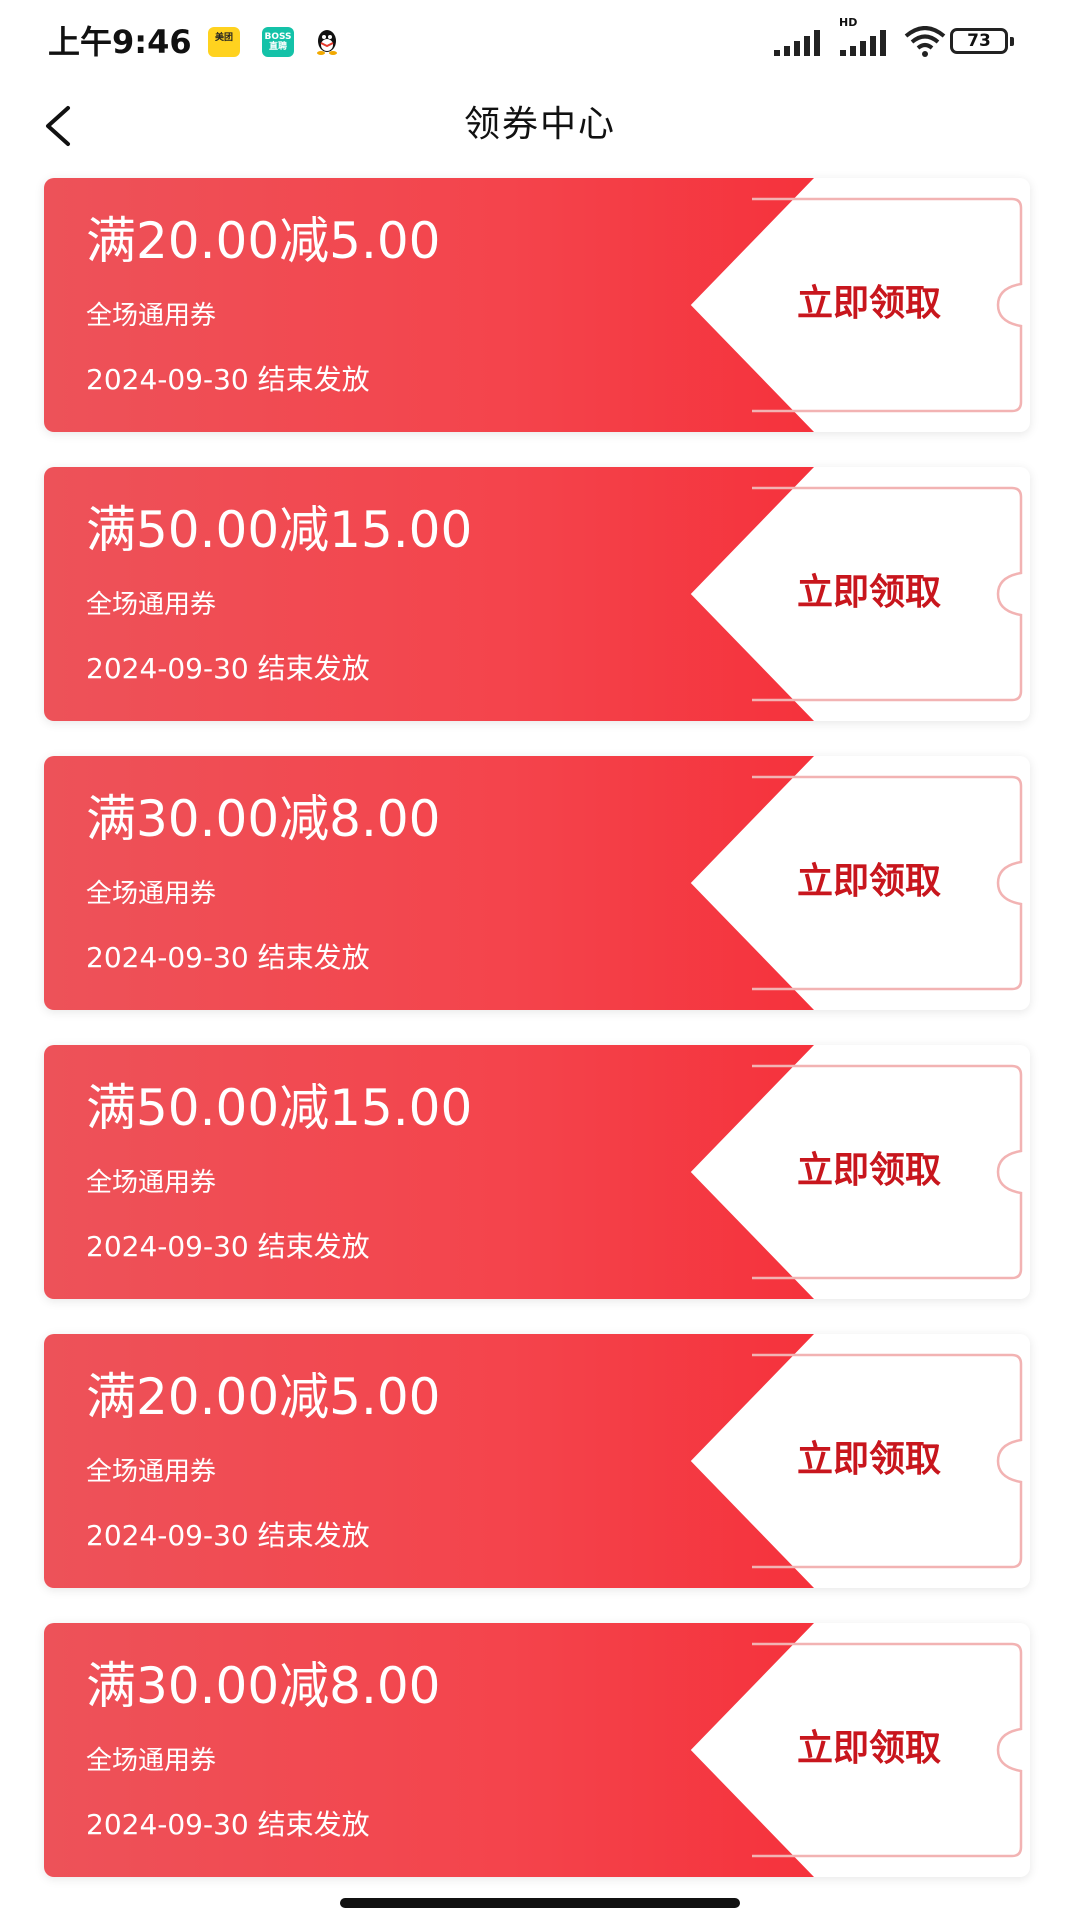 The height and width of the screenshot is (1920, 1080). I want to click on meituan-app-icon: 美团, so click(224, 42).